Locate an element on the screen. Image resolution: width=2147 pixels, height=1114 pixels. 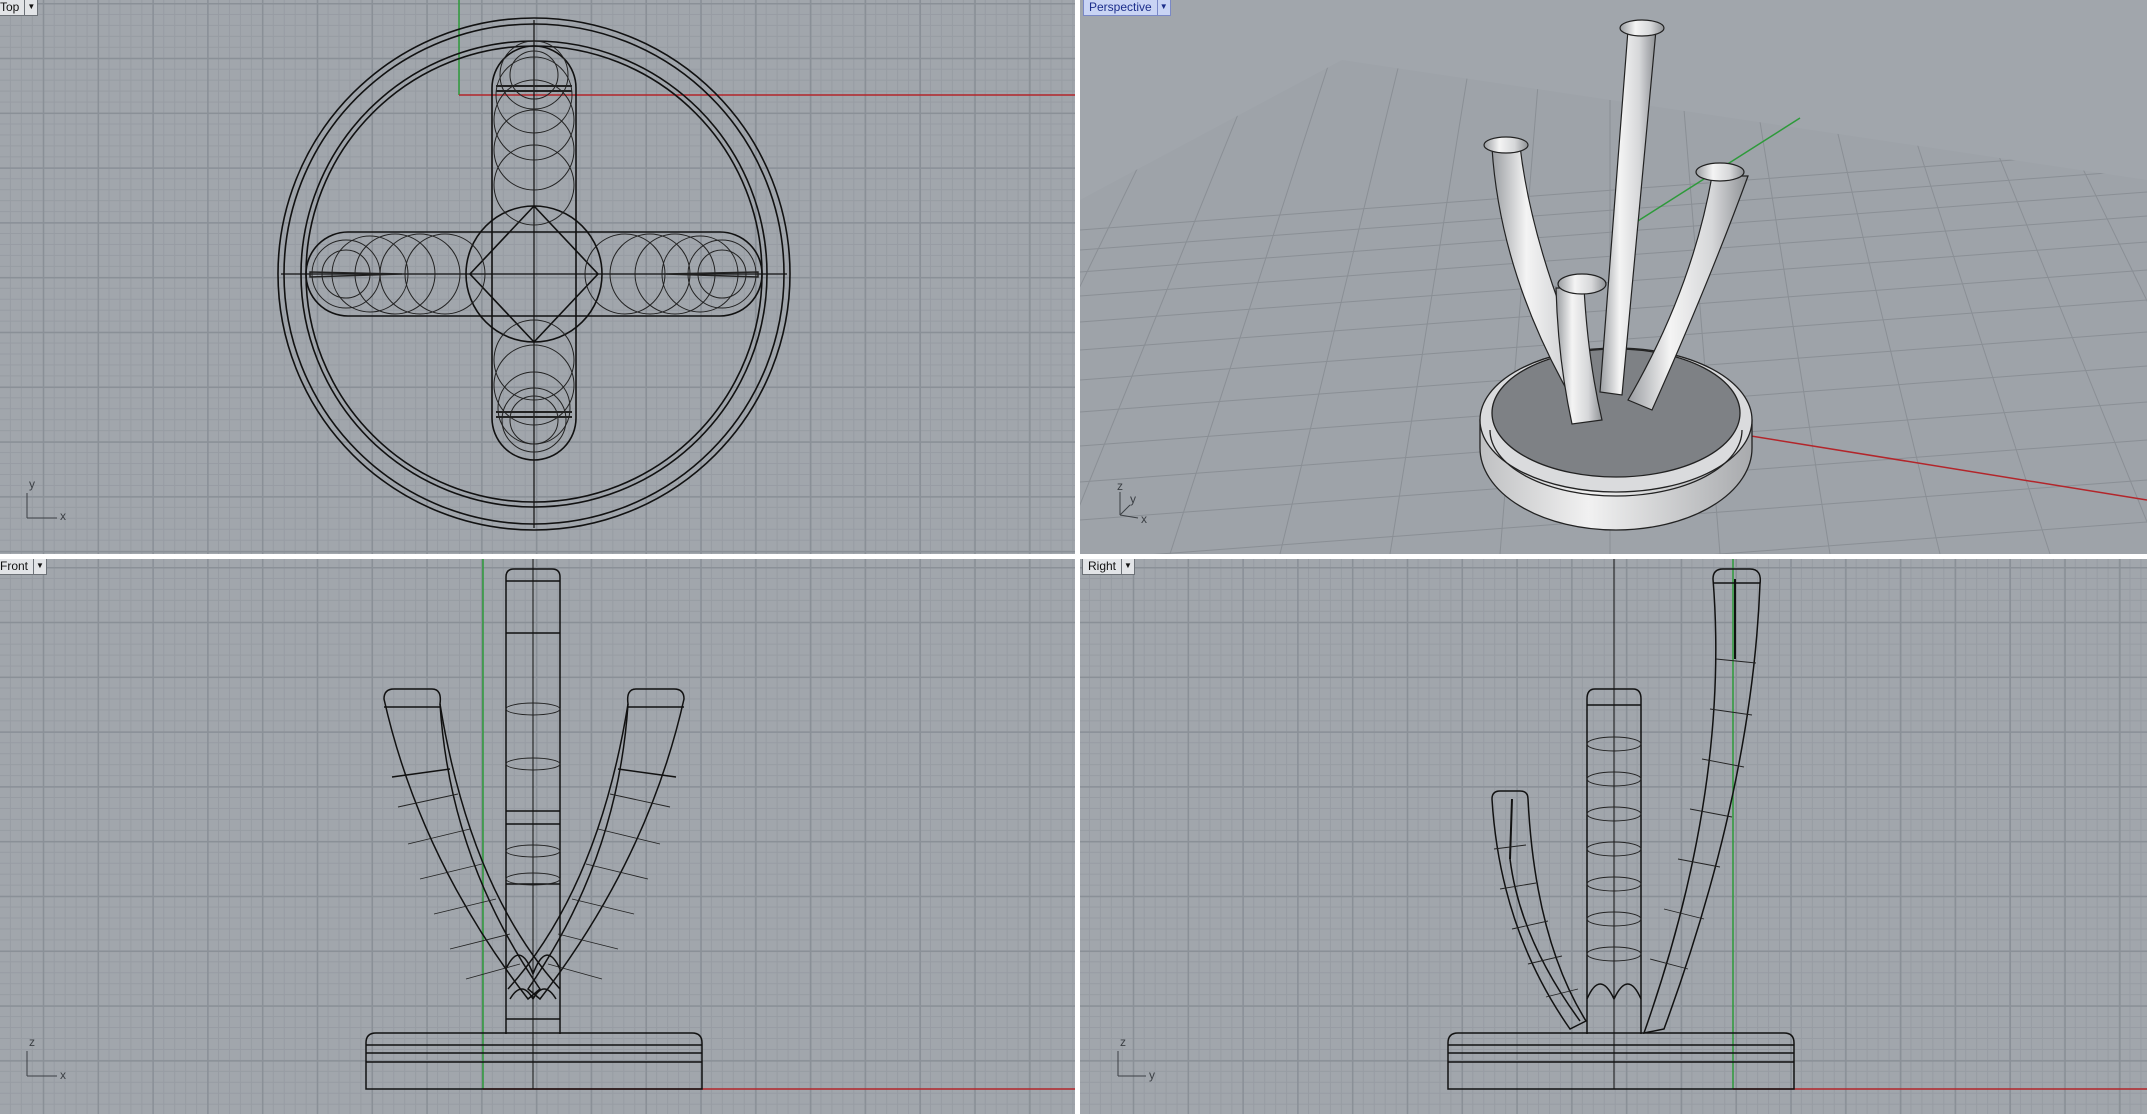
viewport-tab-front: Front ▼ is located at coordinates (24, 567).